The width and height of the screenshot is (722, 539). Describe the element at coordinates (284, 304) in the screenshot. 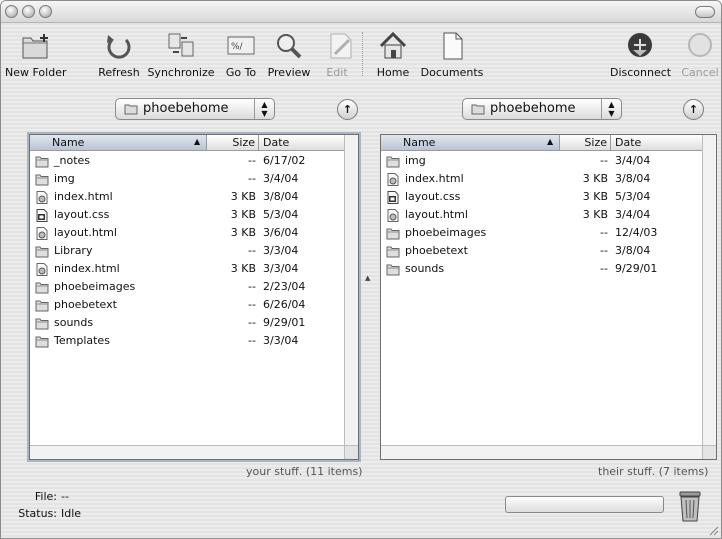

I see `file-date: 6/26/04` at that location.